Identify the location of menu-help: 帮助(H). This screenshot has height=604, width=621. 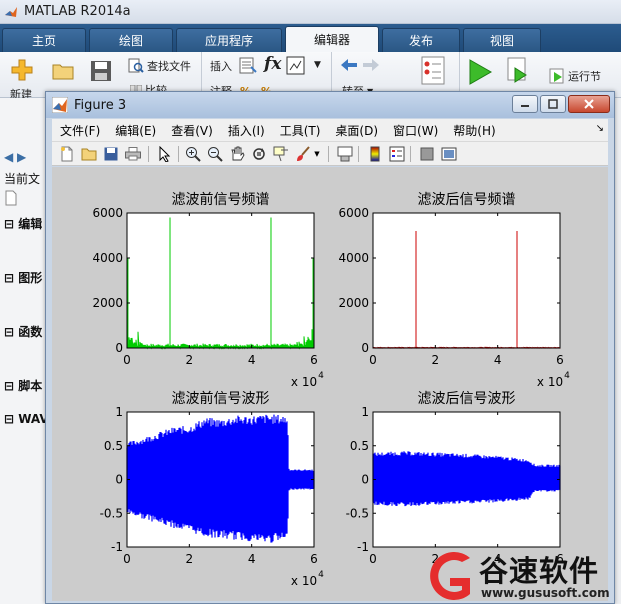
(474, 130).